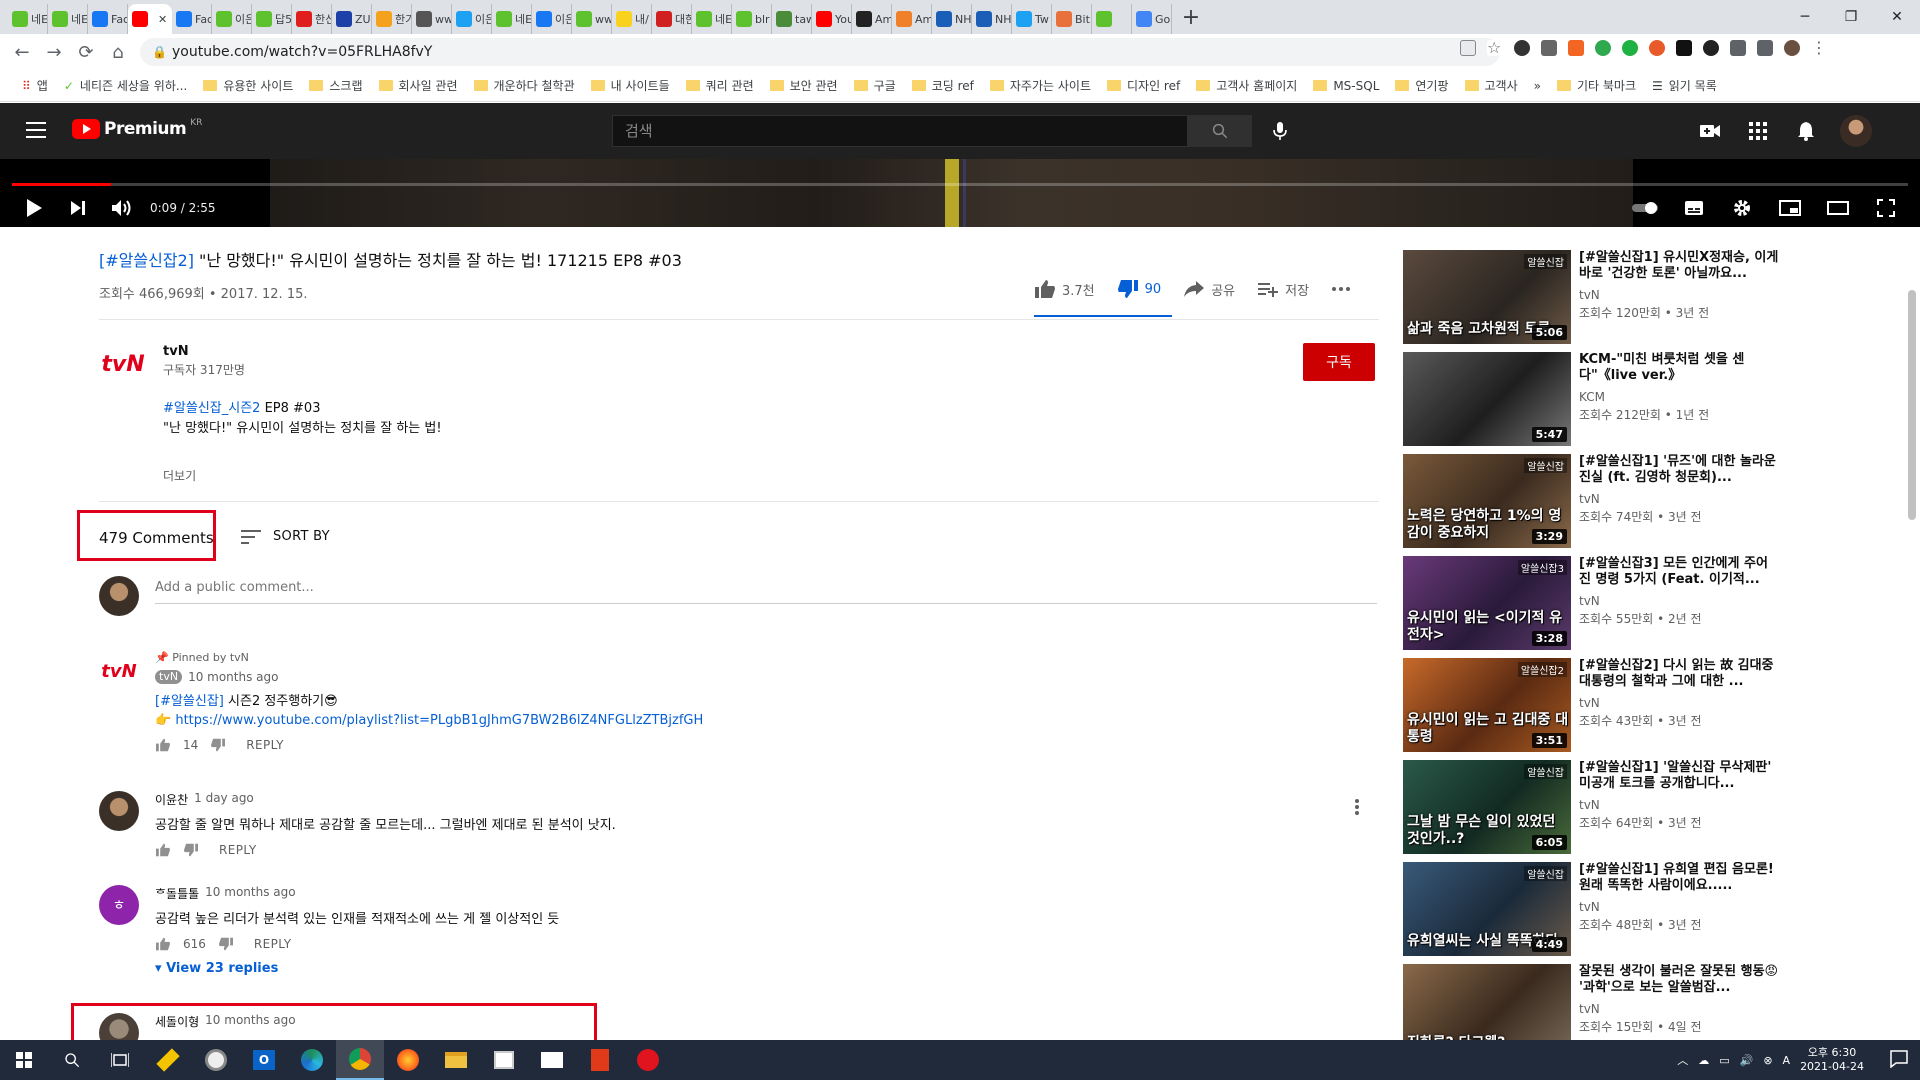 Image resolution: width=1920 pixels, height=1080 pixels. I want to click on close-window-button: ✕, so click(1897, 17).